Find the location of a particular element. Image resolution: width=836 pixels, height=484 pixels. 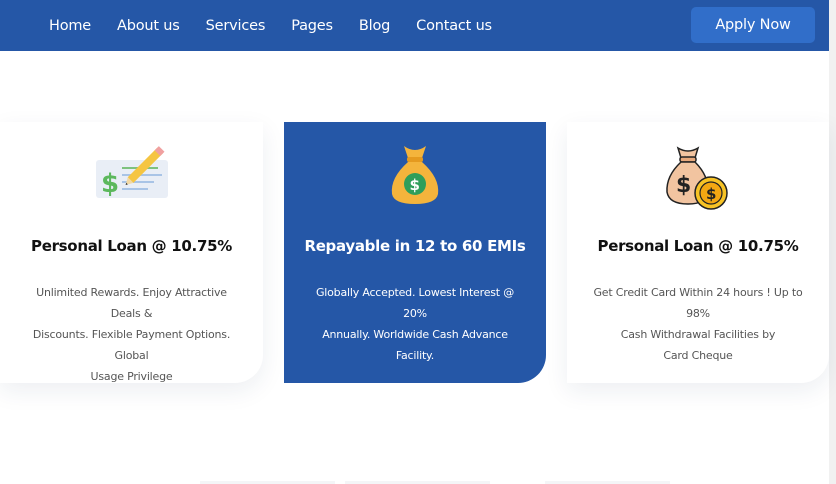

card-text-line: Cash Withdrawal Facilities by is located at coordinates (698, 334).